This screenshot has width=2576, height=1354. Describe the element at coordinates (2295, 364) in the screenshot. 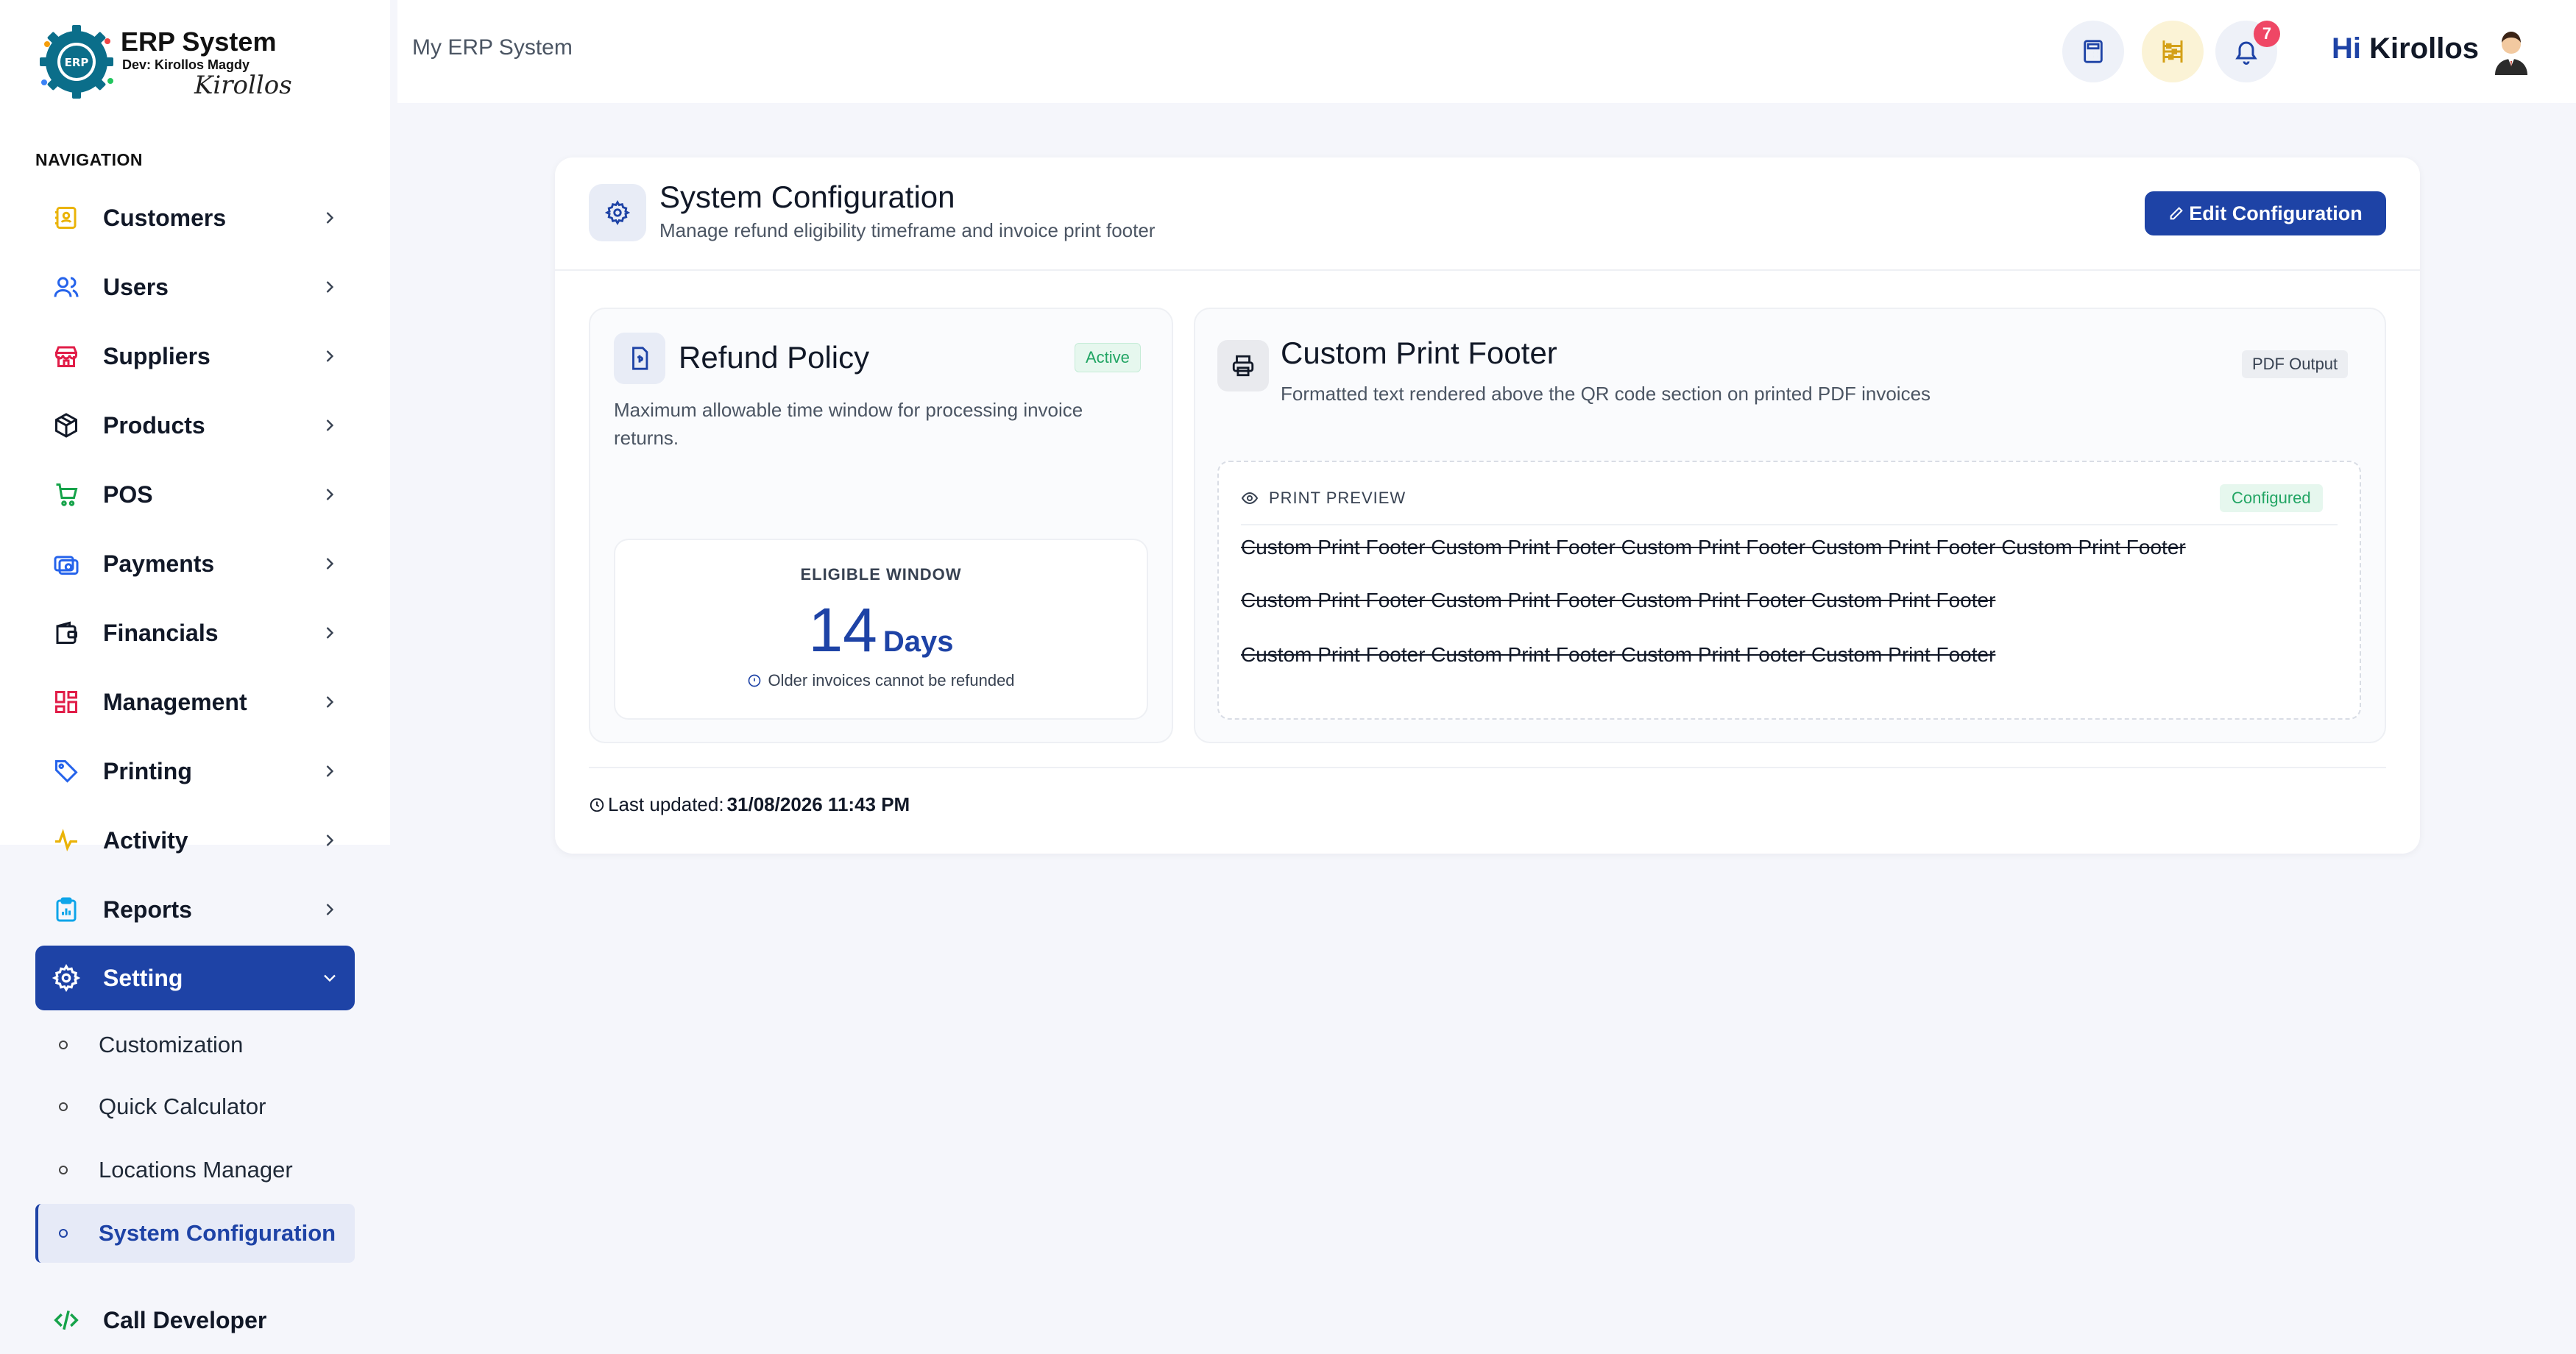

I see `output-badge: PDF Output` at that location.